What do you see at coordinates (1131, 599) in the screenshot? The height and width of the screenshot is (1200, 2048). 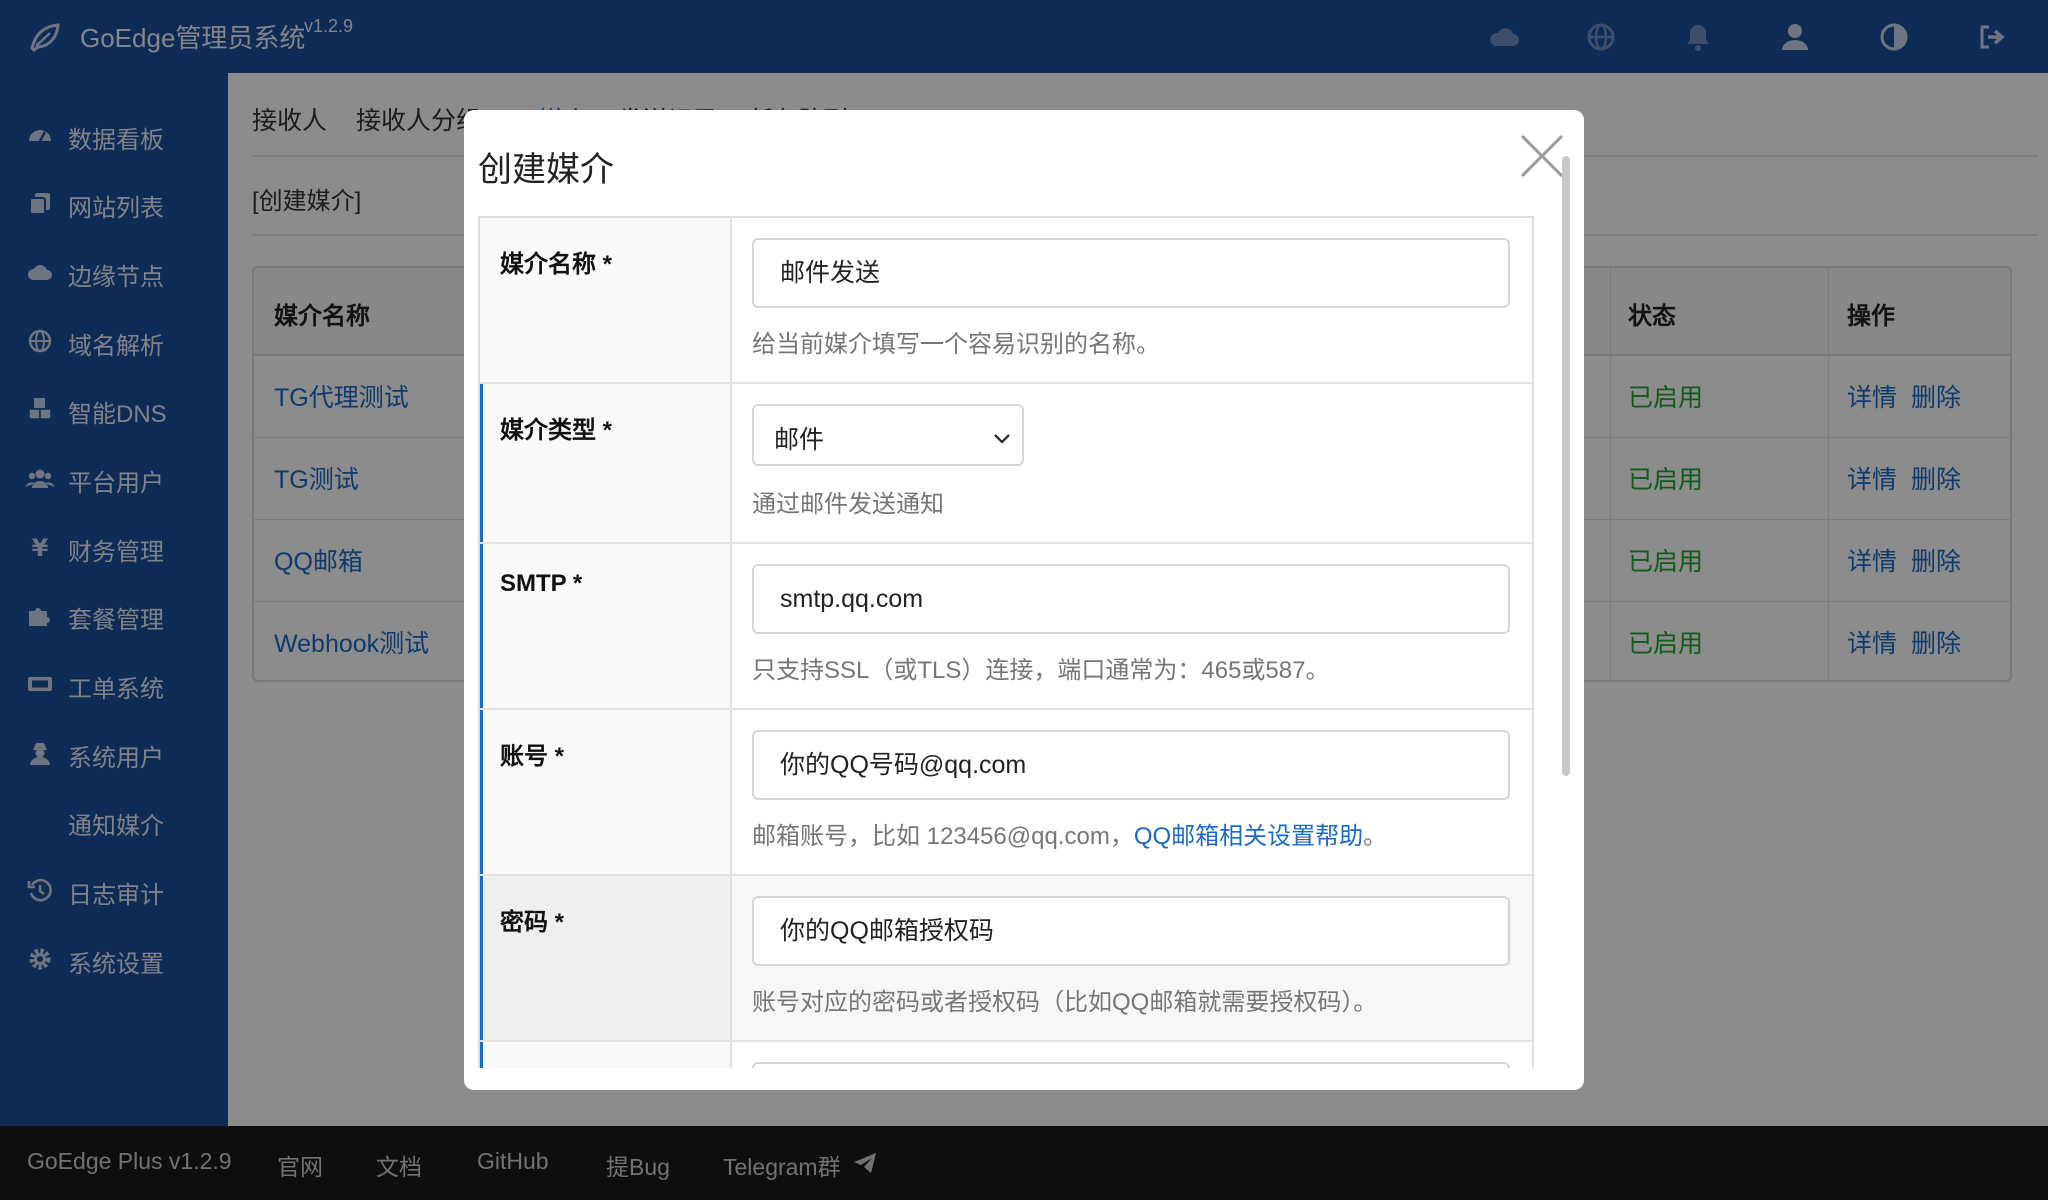 I see `smtp-input: smtp.qq.com` at bounding box center [1131, 599].